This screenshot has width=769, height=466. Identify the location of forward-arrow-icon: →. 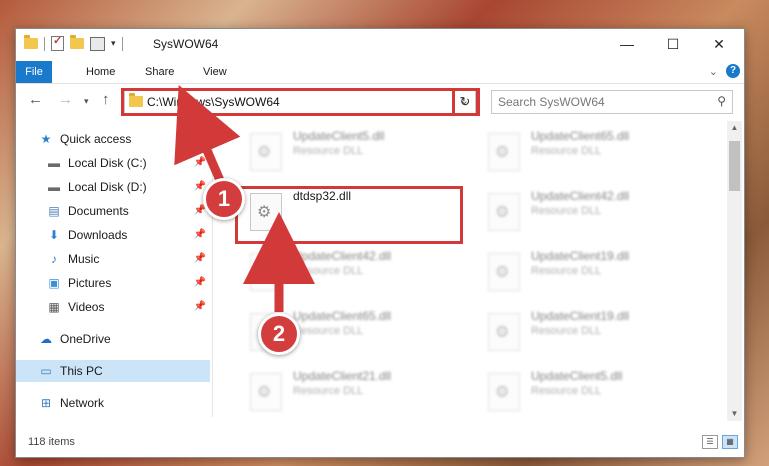
(65, 99).